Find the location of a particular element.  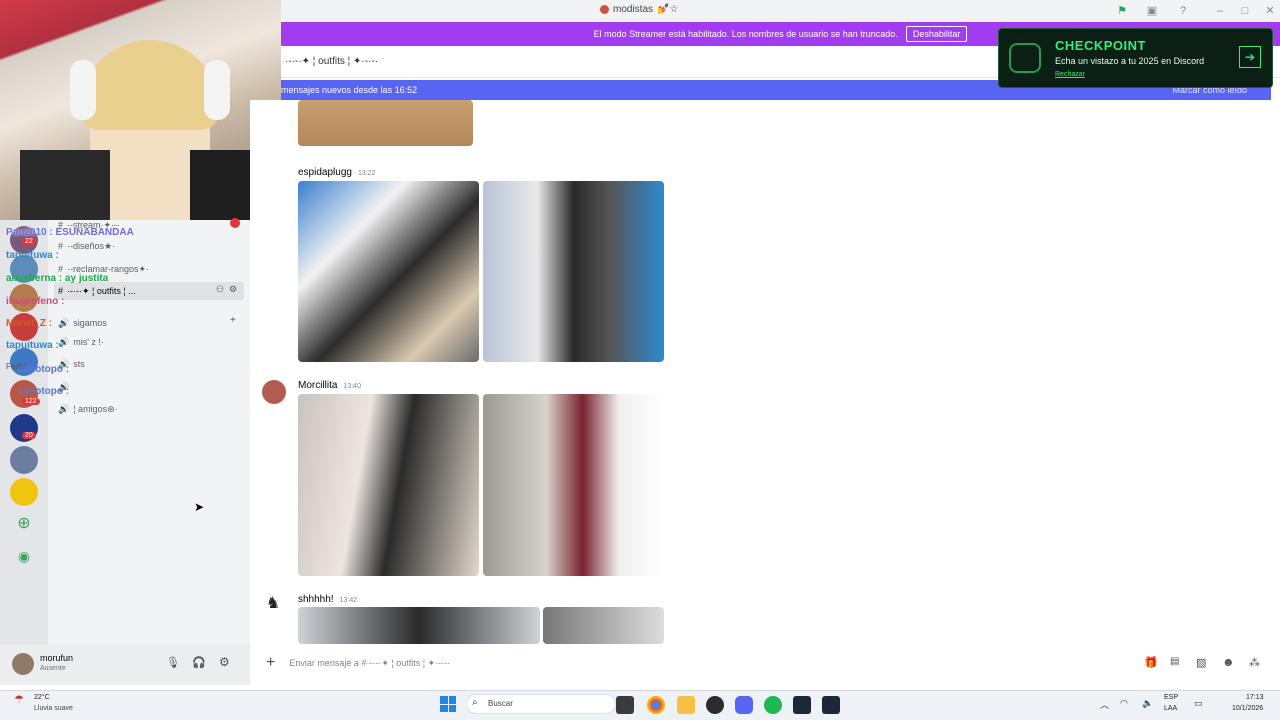

hash-icon: # is located at coordinates (61, 291).